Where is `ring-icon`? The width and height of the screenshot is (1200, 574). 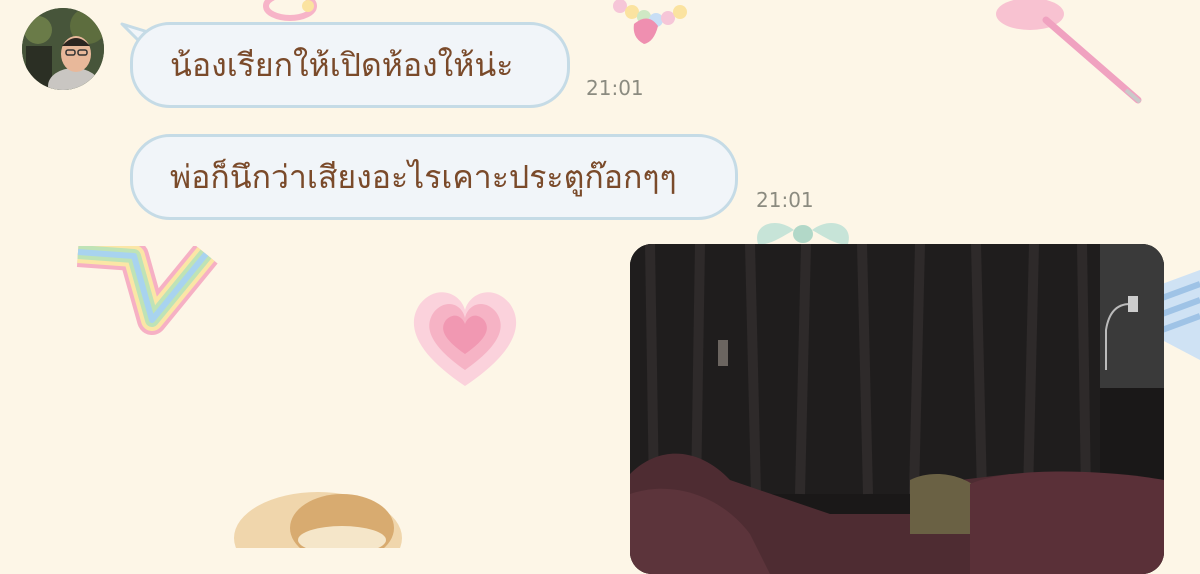 ring-icon is located at coordinates (290, 10).